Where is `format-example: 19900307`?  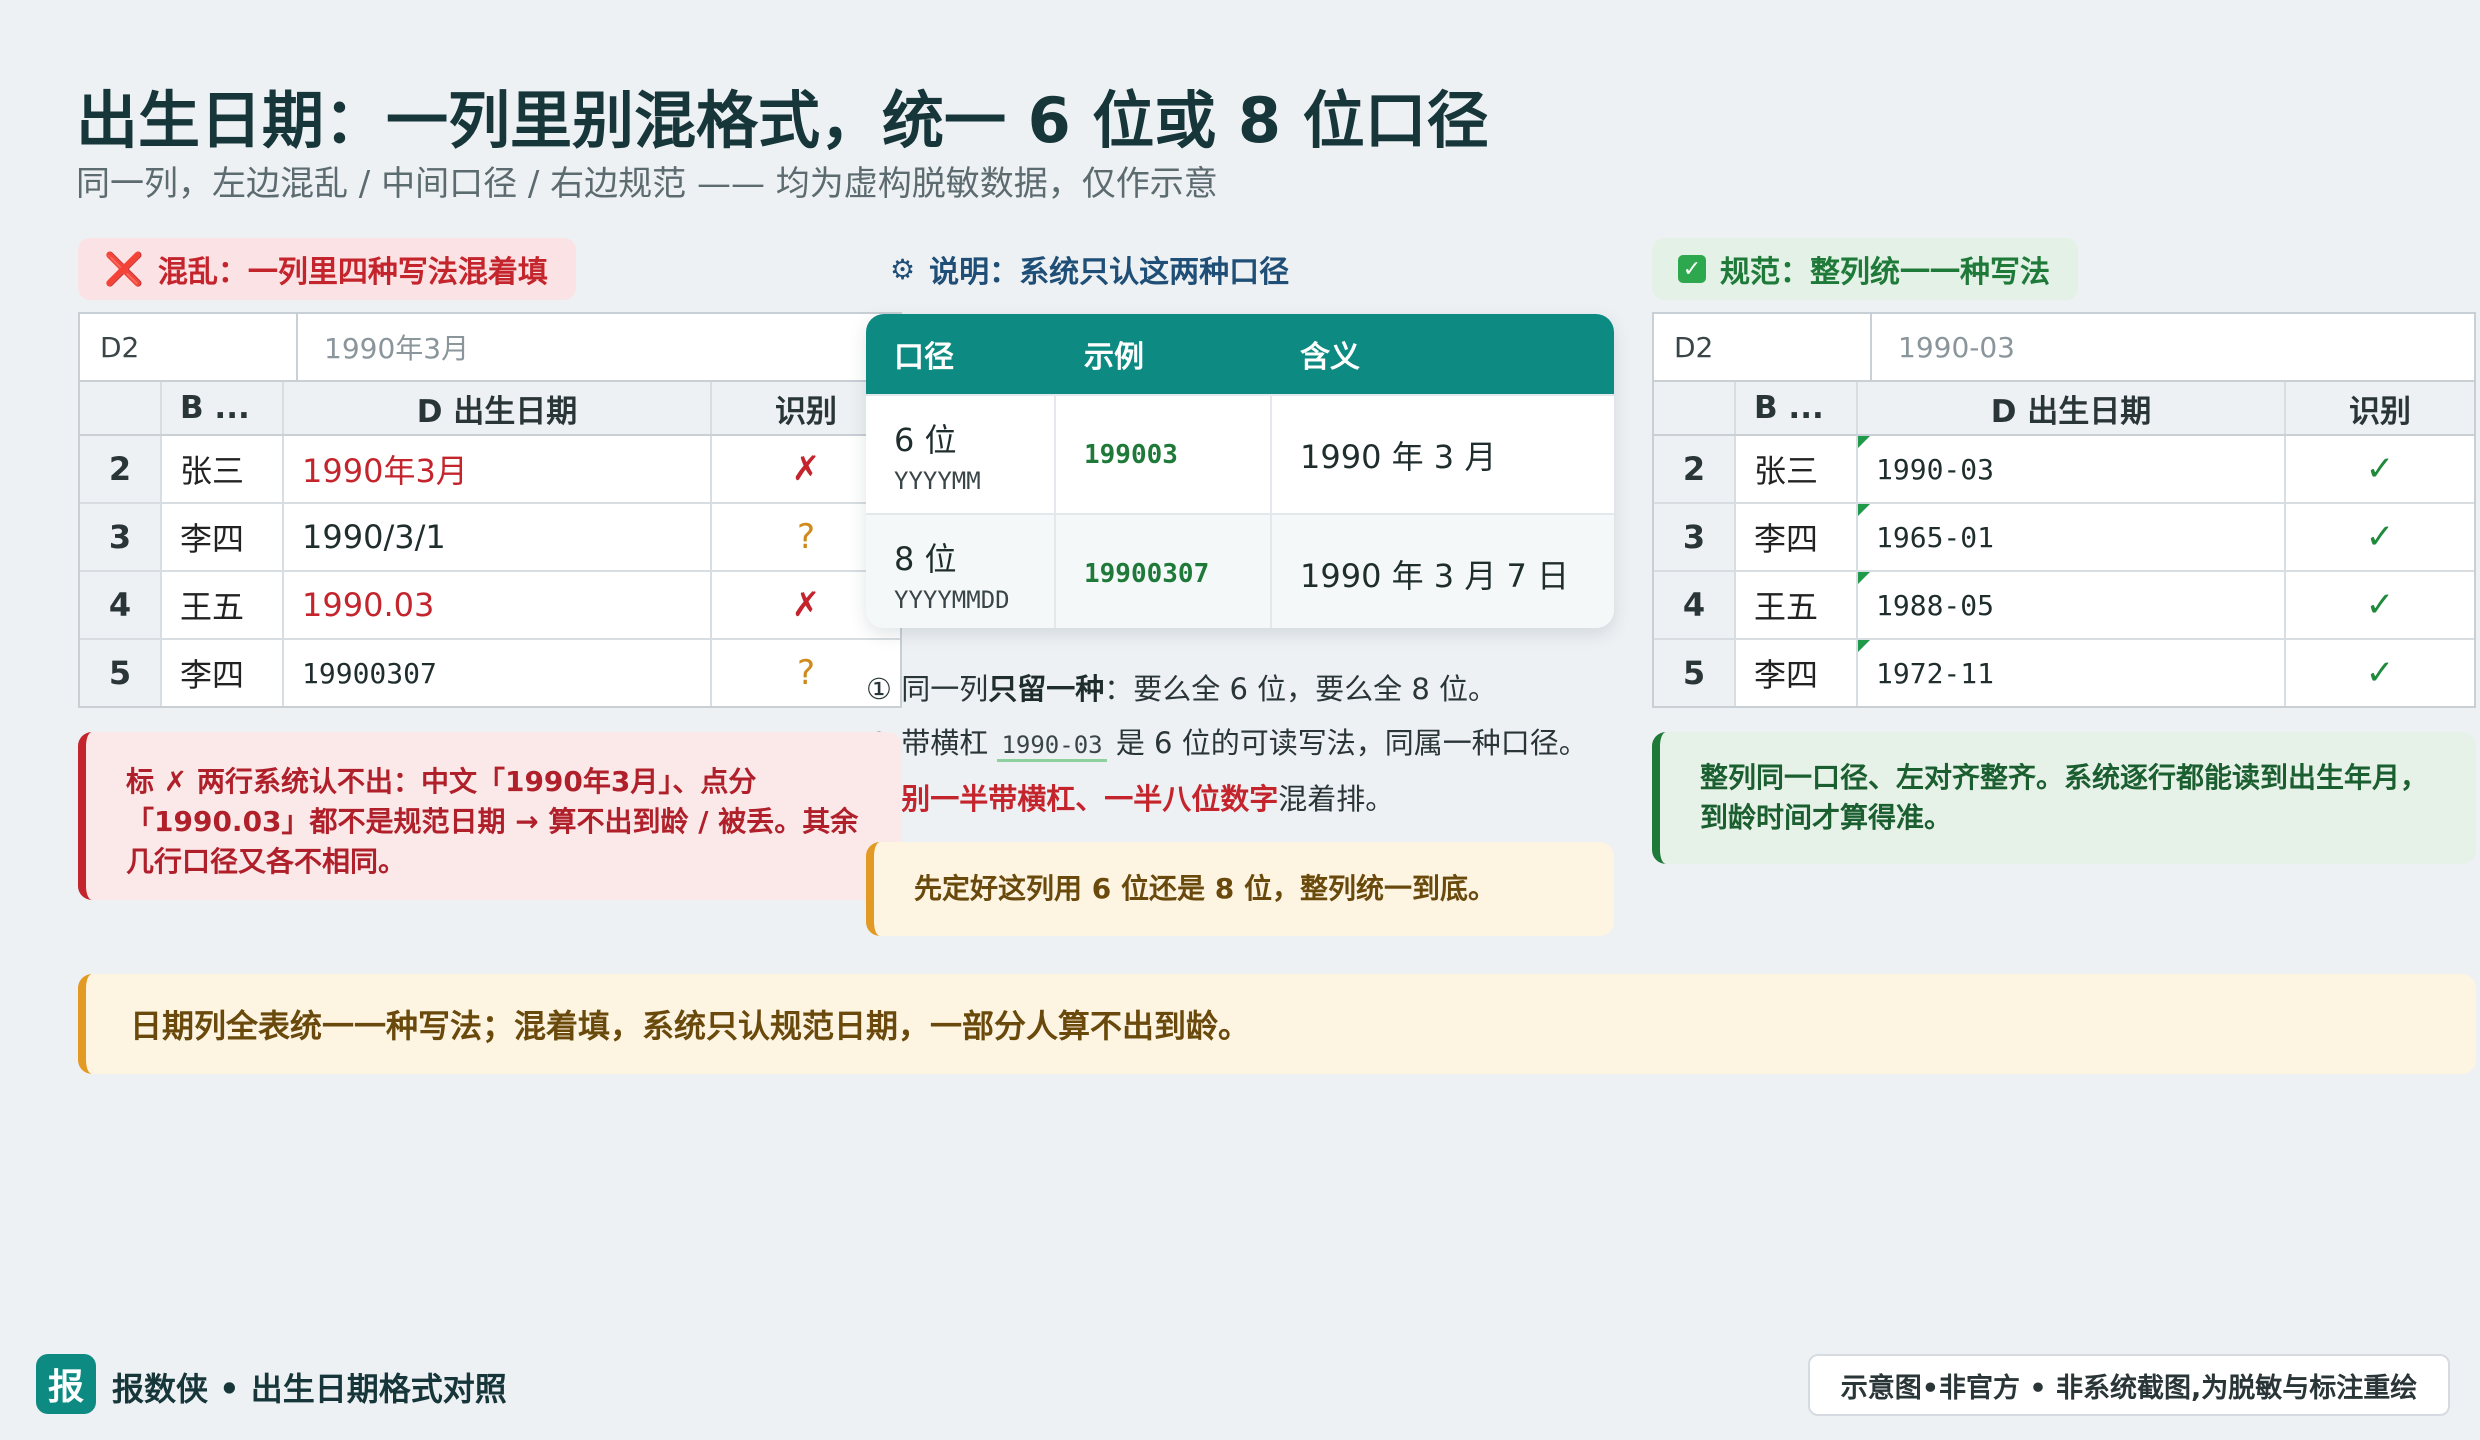 format-example: 19900307 is located at coordinates (1147, 573).